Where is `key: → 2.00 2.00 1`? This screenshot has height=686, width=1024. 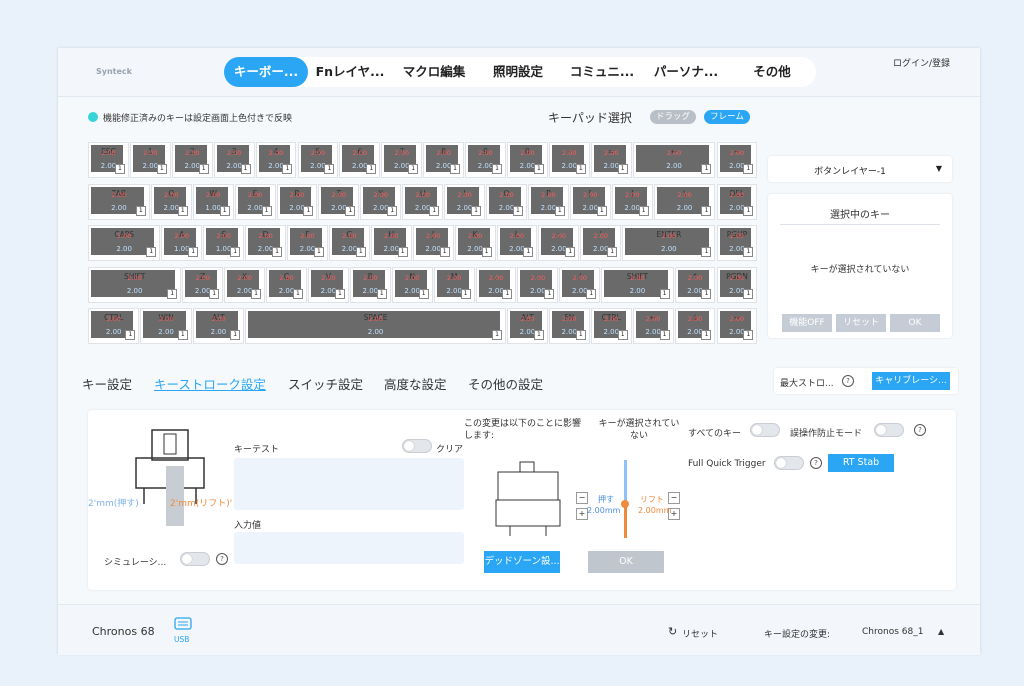
key: → 2.00 2.00 1 is located at coordinates (737, 326).